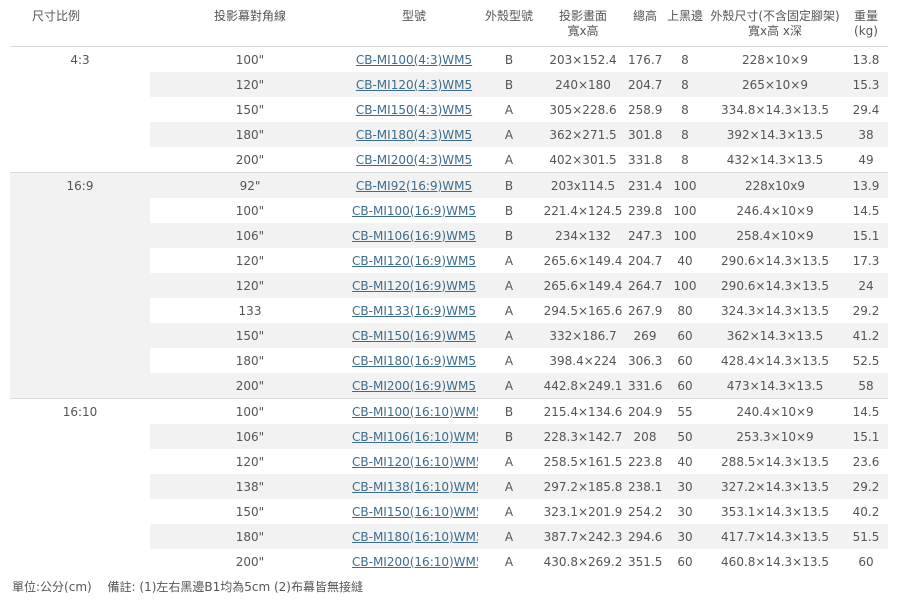 The image size is (900, 608). Describe the element at coordinates (414, 336) in the screenshot. I see `model-link: CB-MI150(16:9)WM5` at that location.